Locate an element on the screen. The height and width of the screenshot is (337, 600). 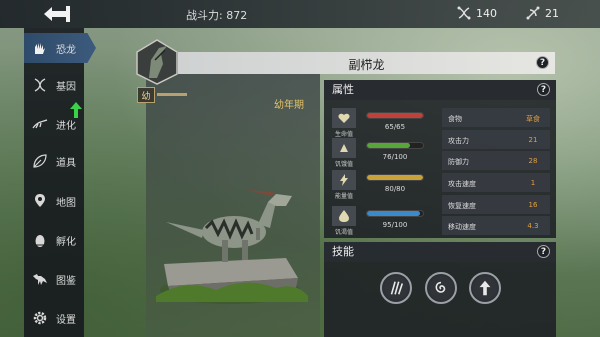
gene-count: 21 is located at coordinates (552, 13).